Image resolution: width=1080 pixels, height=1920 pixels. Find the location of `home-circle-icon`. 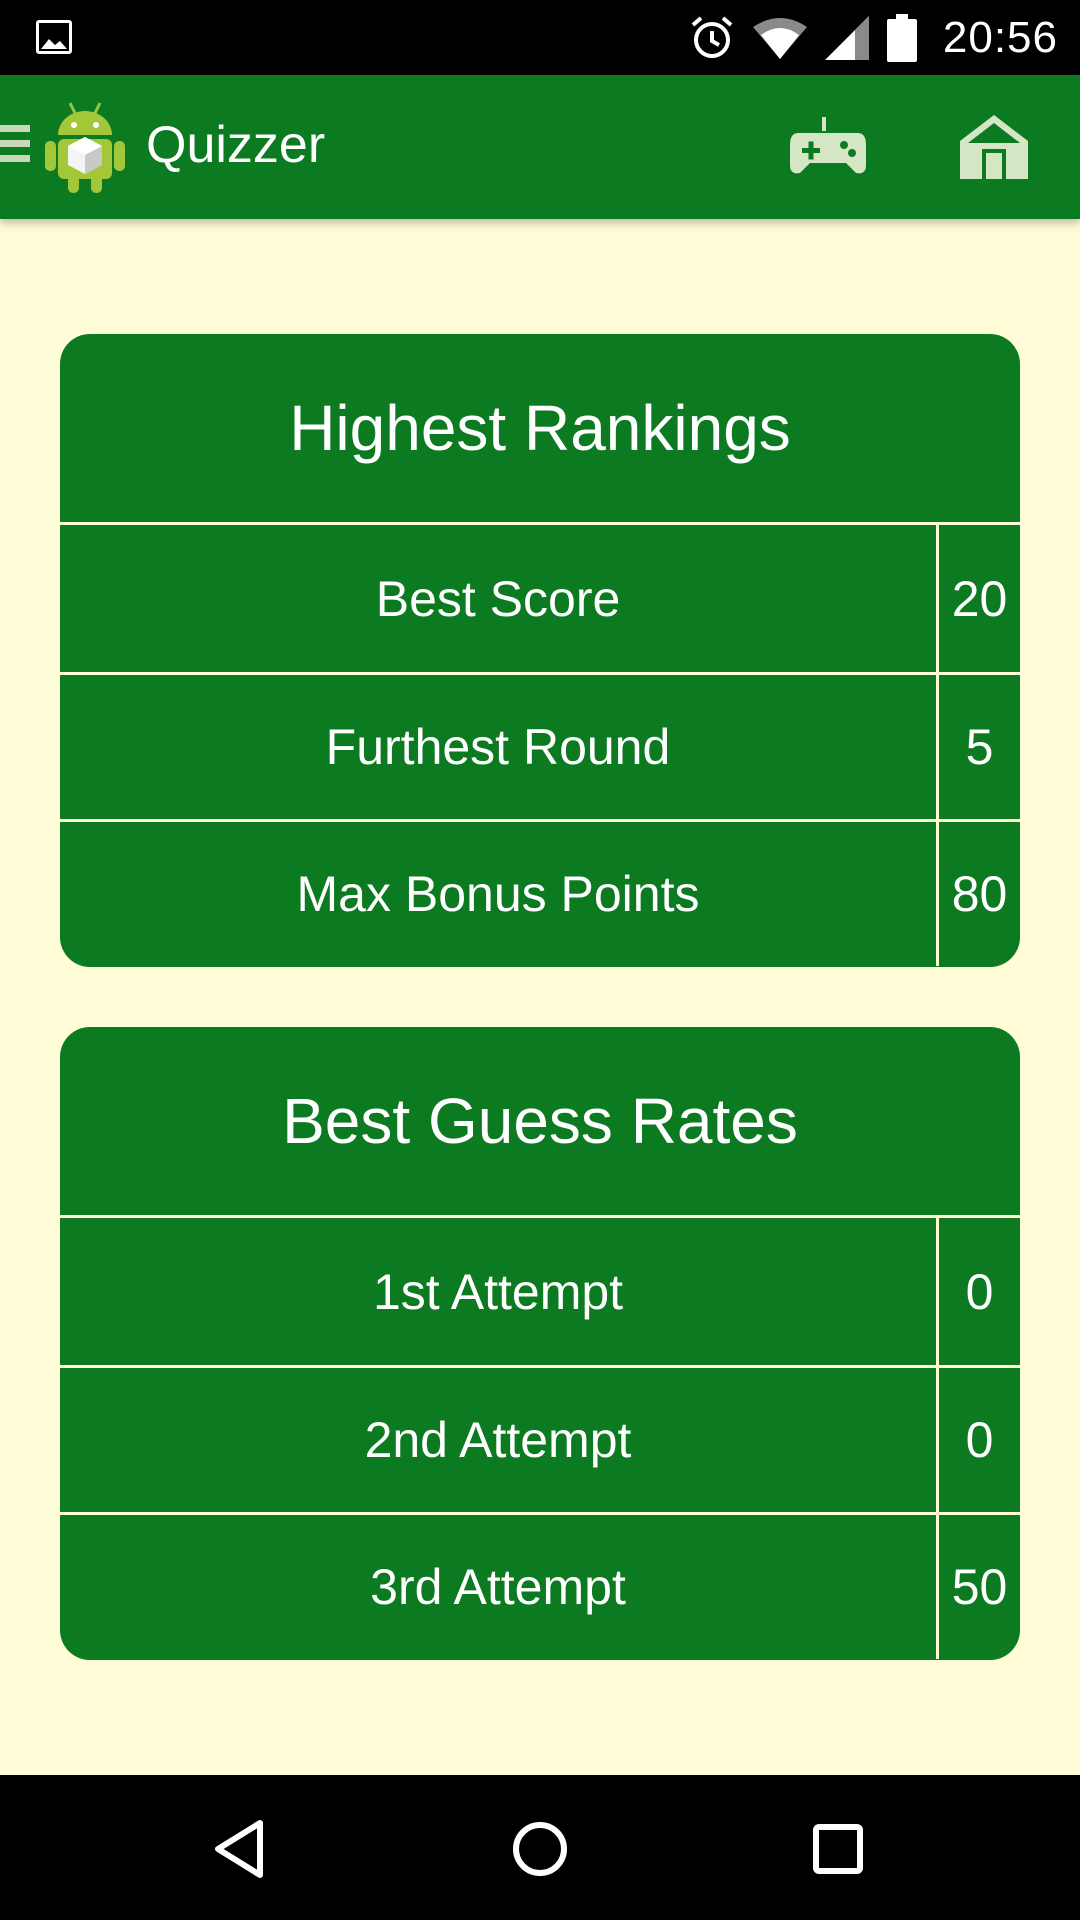

home-circle-icon is located at coordinates (540, 1849).